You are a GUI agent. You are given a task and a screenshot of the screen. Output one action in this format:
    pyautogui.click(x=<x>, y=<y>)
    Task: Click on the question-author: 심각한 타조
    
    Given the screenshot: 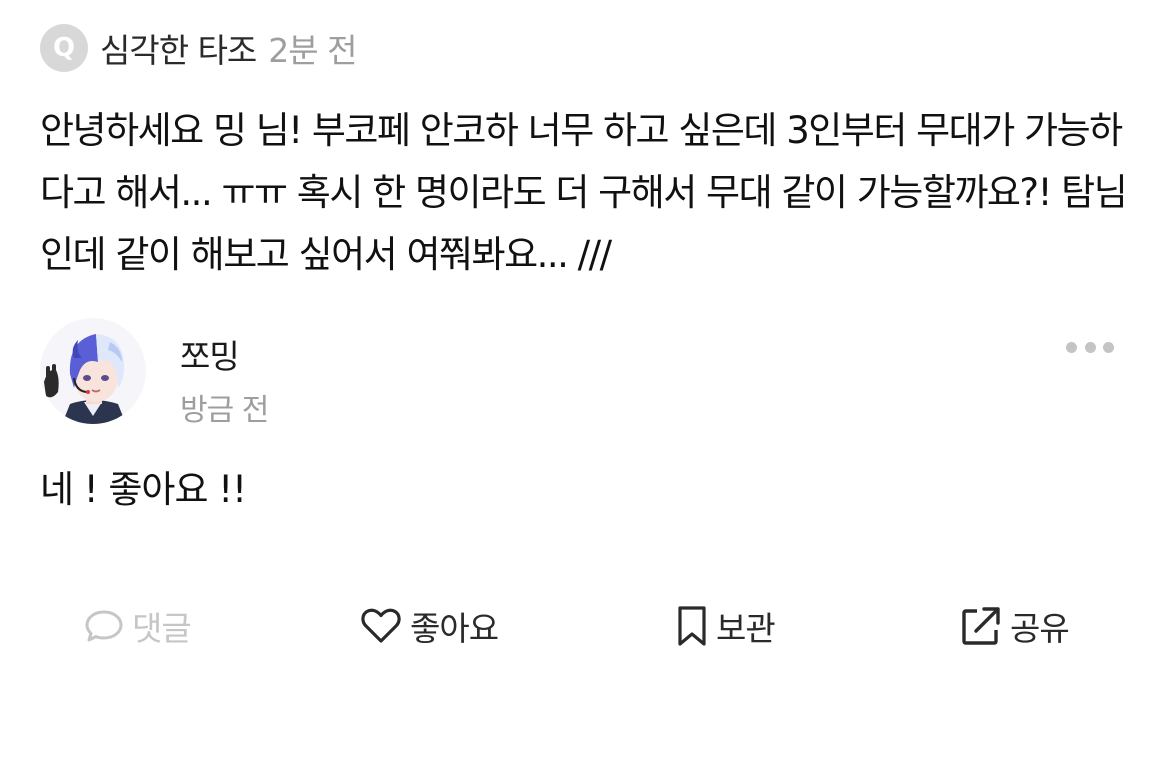 What is the action you would take?
    pyautogui.click(x=178, y=48)
    